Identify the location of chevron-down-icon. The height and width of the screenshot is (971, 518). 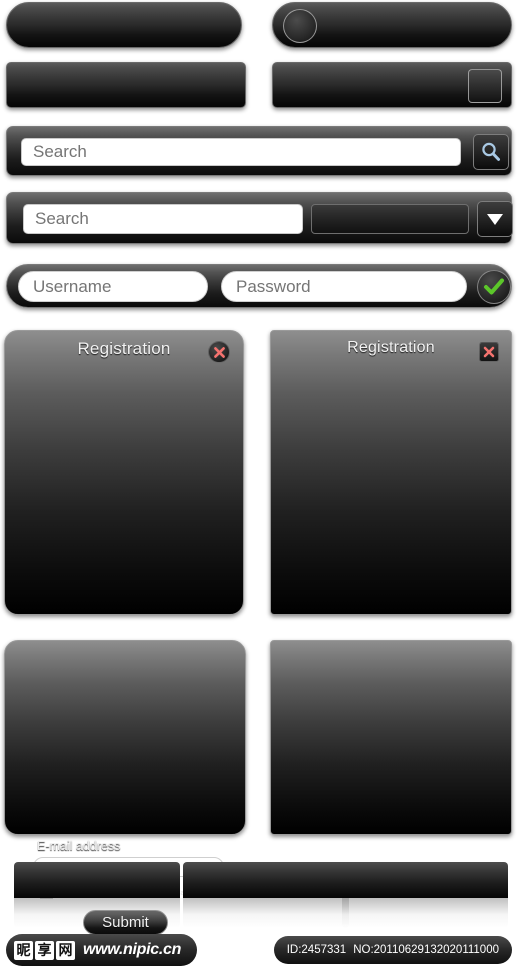
(495, 219).